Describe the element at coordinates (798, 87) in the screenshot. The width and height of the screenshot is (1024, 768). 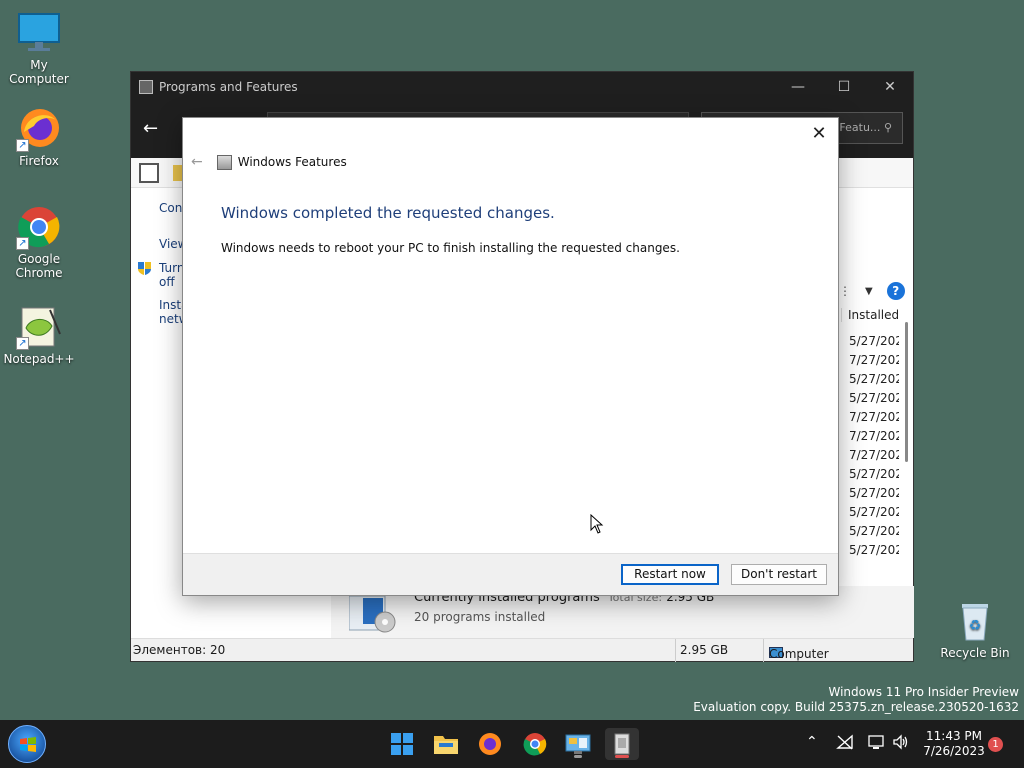
I see `minimize-icon: —` at that location.